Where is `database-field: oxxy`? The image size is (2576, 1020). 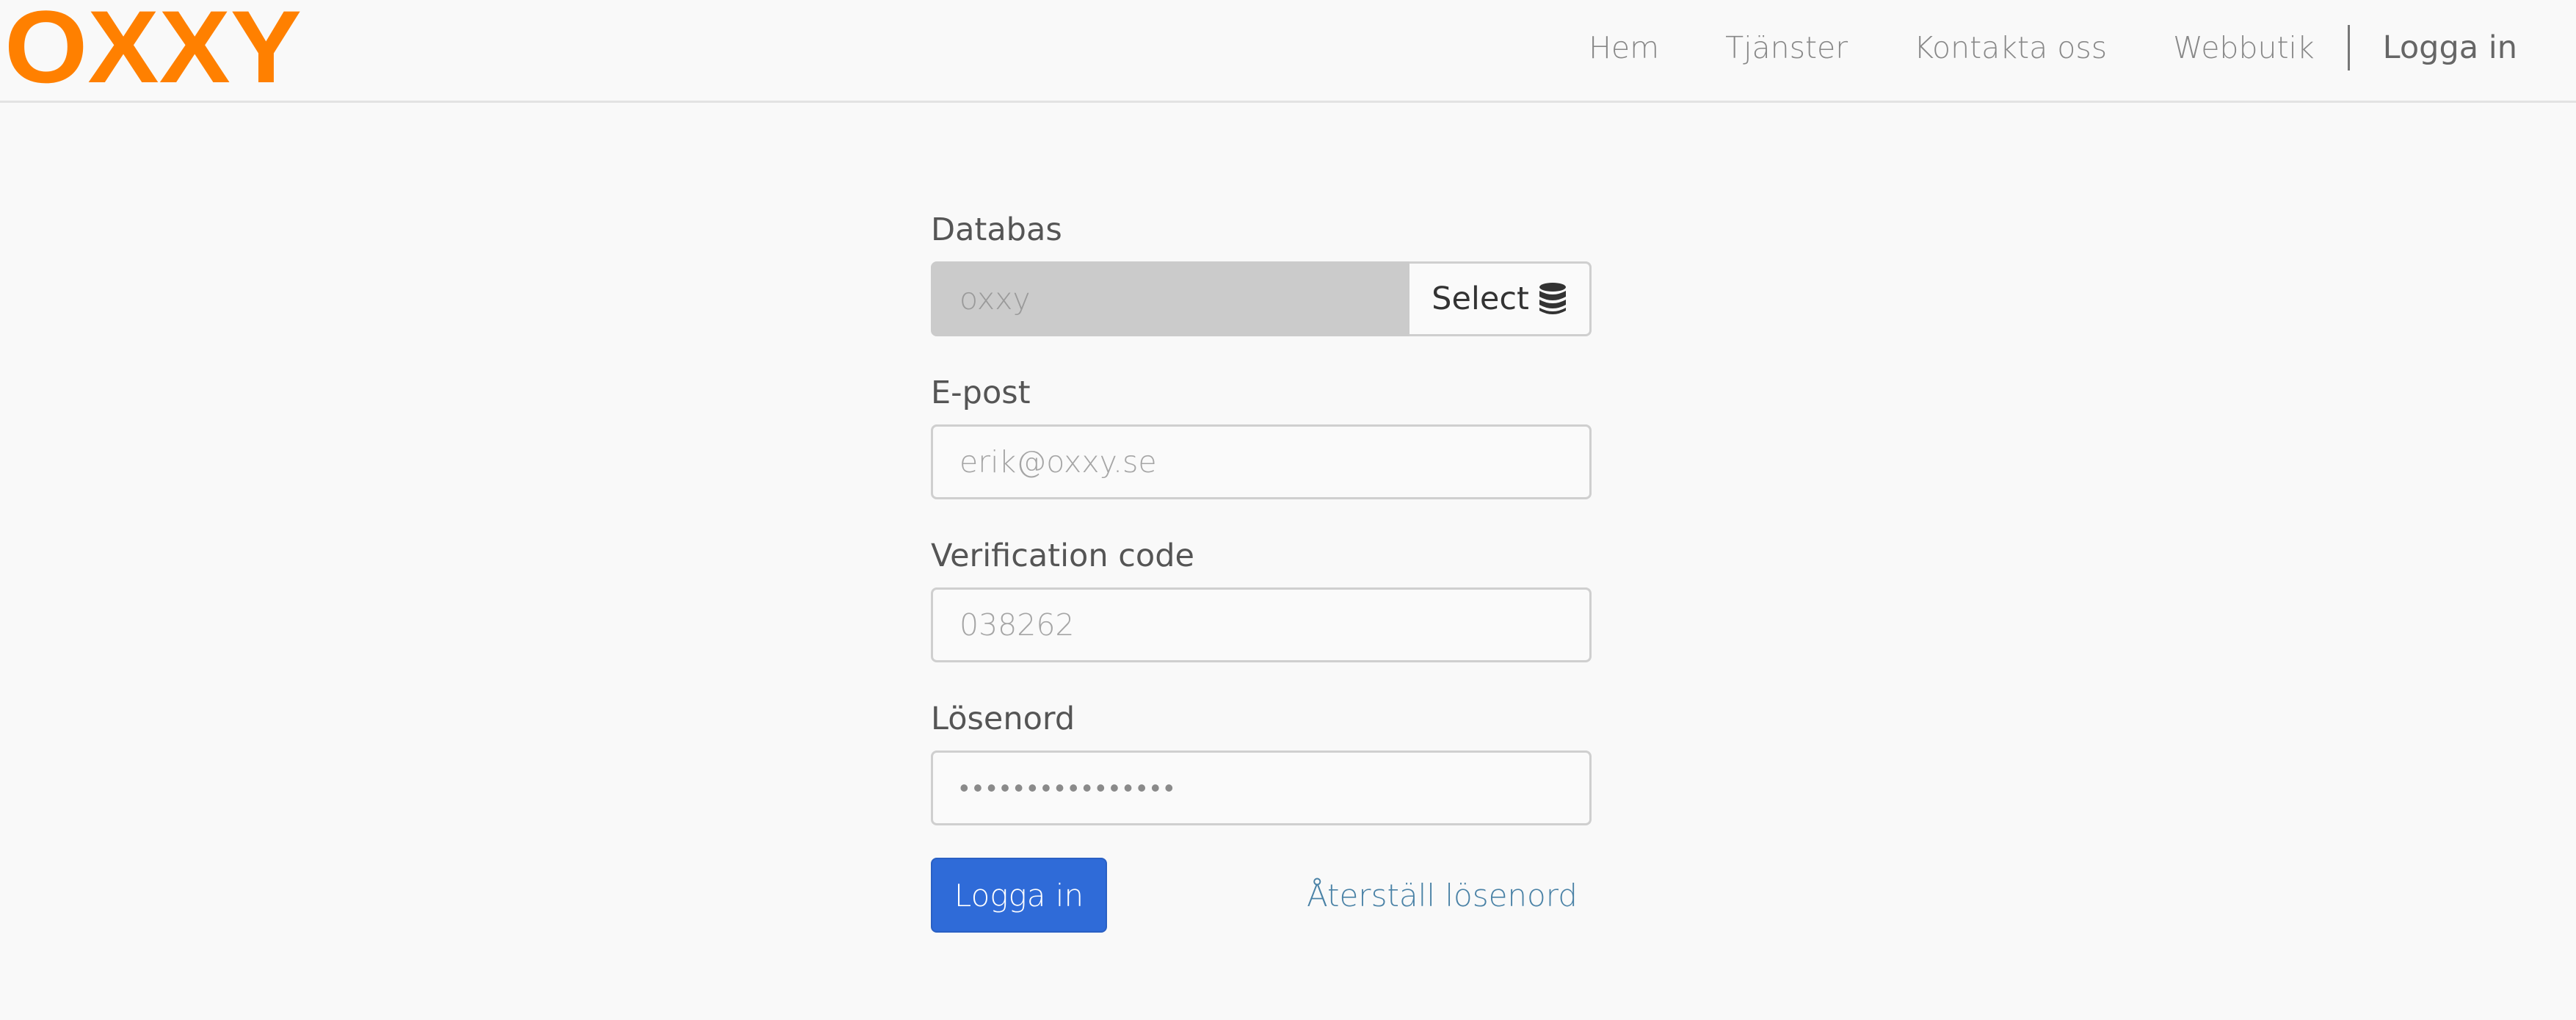
database-field: oxxy is located at coordinates (1170, 298).